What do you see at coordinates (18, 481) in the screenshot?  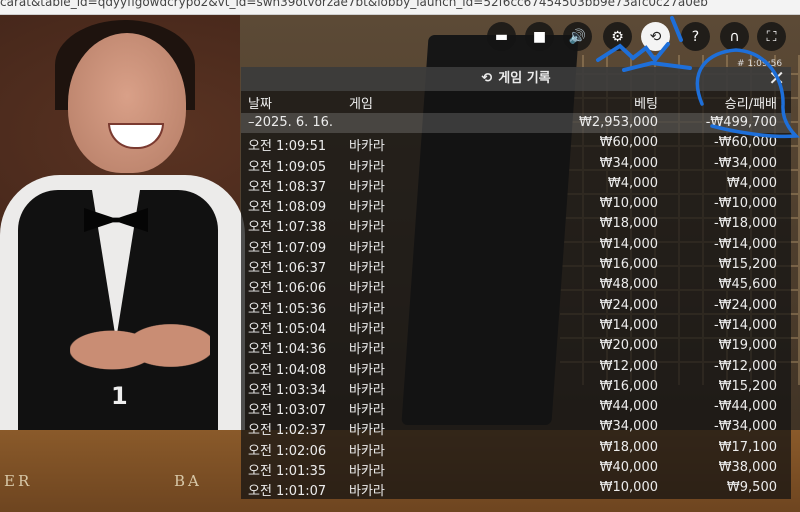 I see `table-label-left: ER` at bounding box center [18, 481].